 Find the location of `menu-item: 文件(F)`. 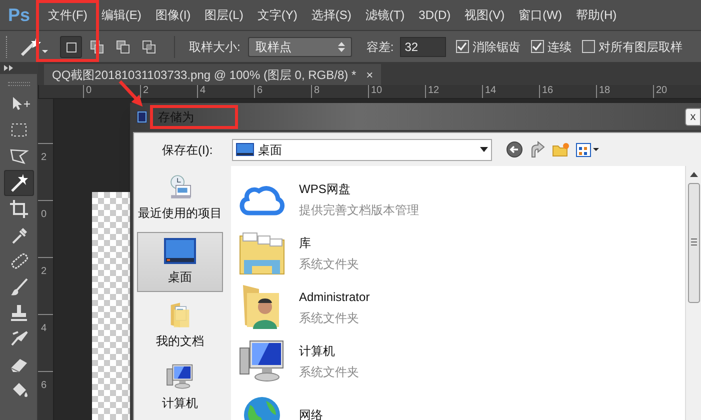

menu-item: 文件(F) is located at coordinates (68, 15).